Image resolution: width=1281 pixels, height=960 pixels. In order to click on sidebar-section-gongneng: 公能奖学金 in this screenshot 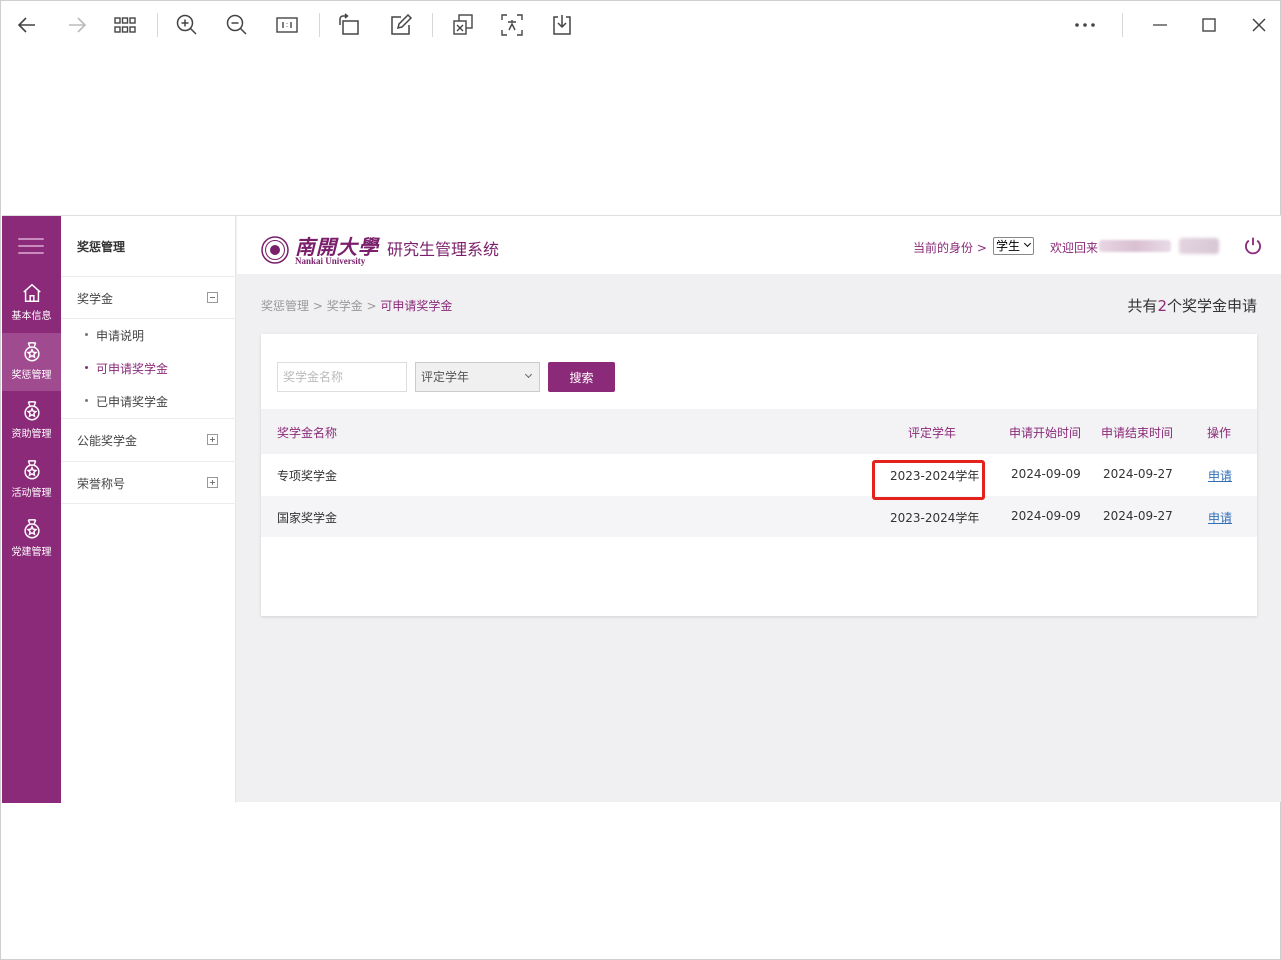, I will do `click(107, 440)`.